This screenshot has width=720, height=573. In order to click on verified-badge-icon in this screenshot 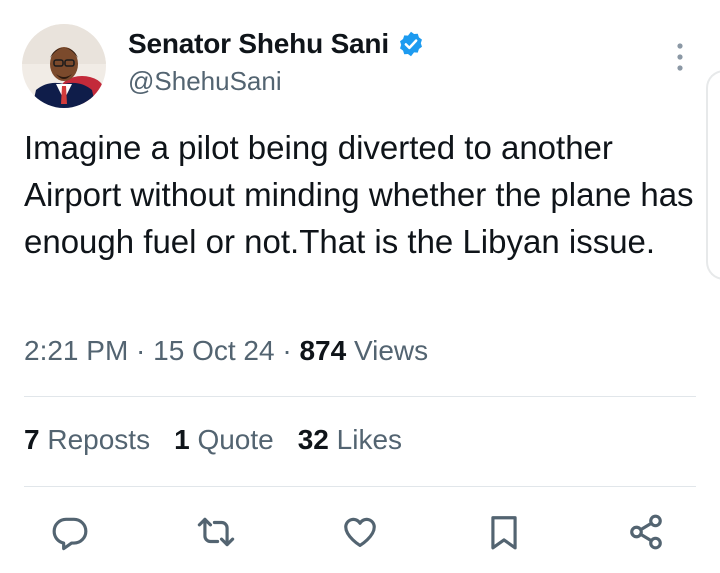, I will do `click(411, 44)`.